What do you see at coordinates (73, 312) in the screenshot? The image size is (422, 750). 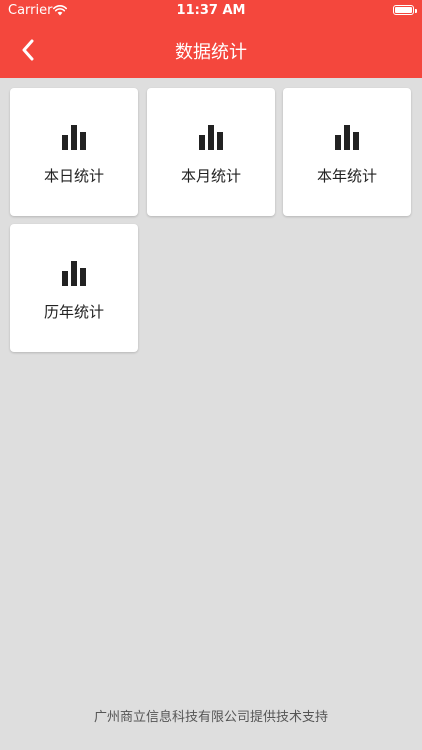 I see `tile-label: 历年统计` at bounding box center [73, 312].